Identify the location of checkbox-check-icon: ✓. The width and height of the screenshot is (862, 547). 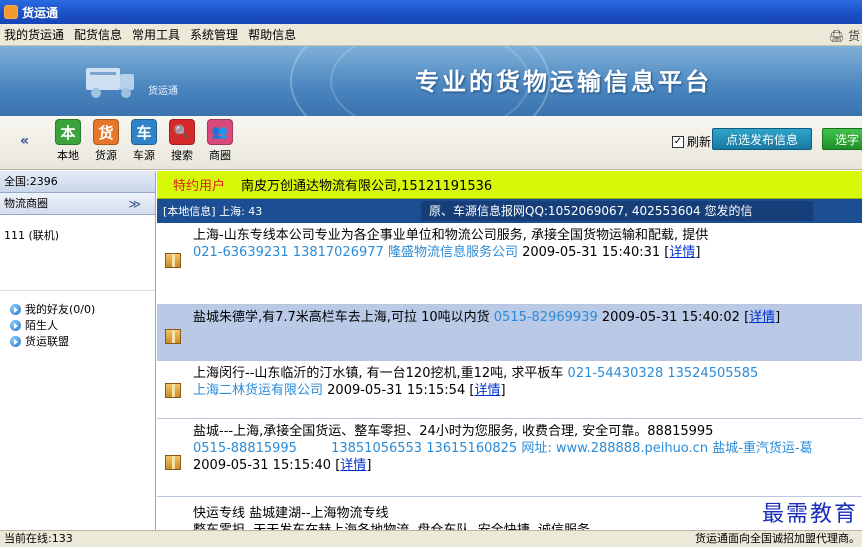
(678, 141).